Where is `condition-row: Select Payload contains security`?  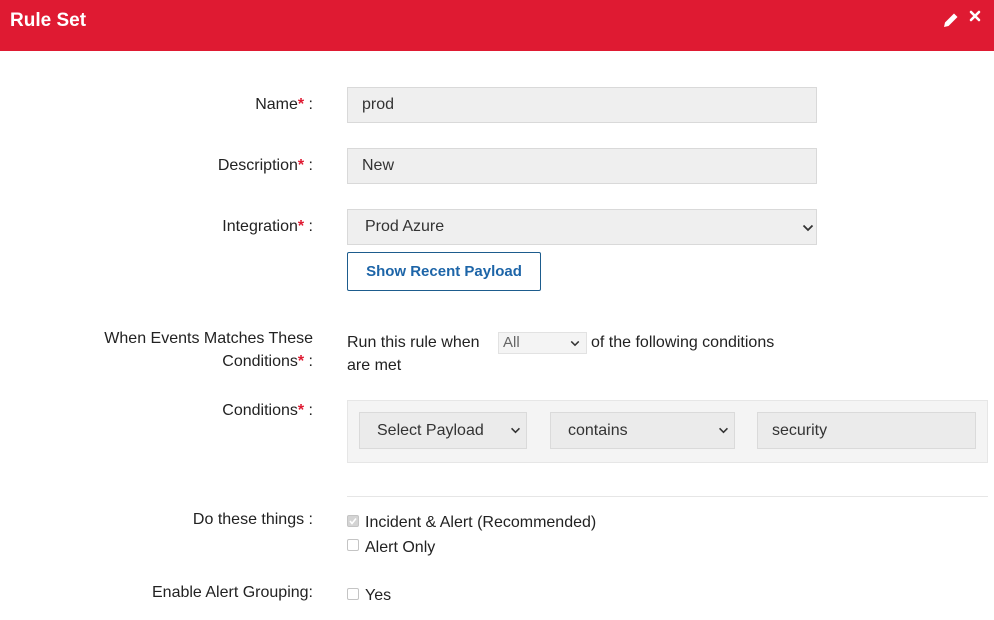
condition-row: Select Payload contains security is located at coordinates (667, 431).